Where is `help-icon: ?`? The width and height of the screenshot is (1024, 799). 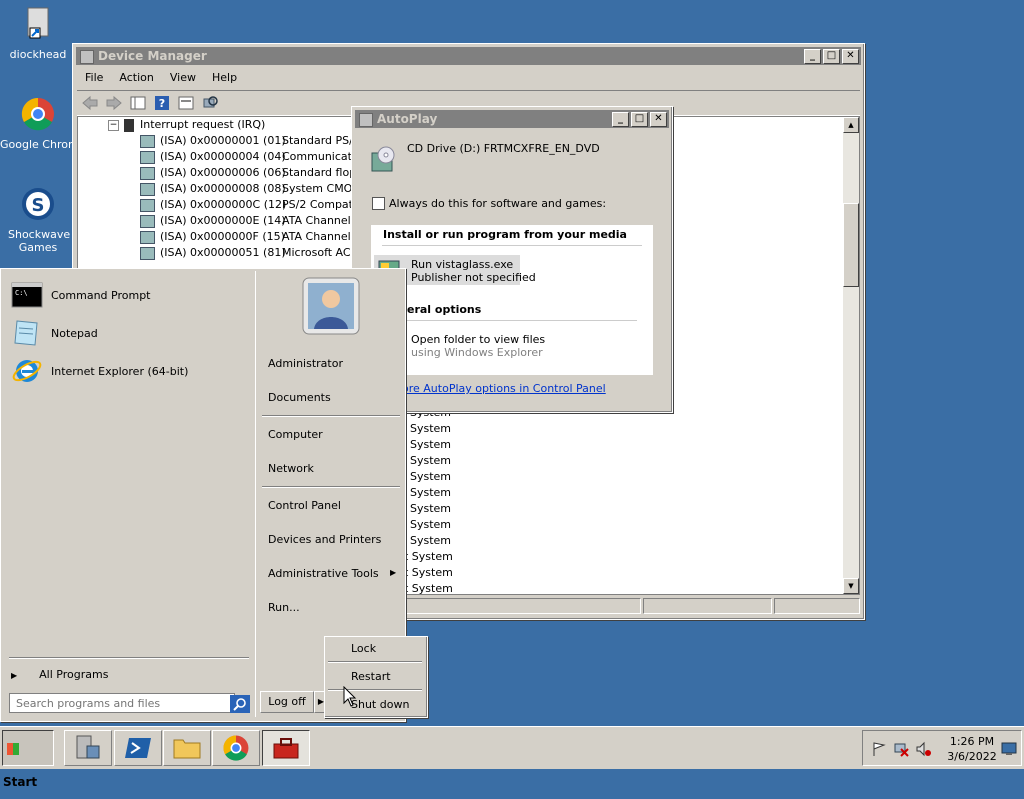
help-icon: ? is located at coordinates (162, 103).